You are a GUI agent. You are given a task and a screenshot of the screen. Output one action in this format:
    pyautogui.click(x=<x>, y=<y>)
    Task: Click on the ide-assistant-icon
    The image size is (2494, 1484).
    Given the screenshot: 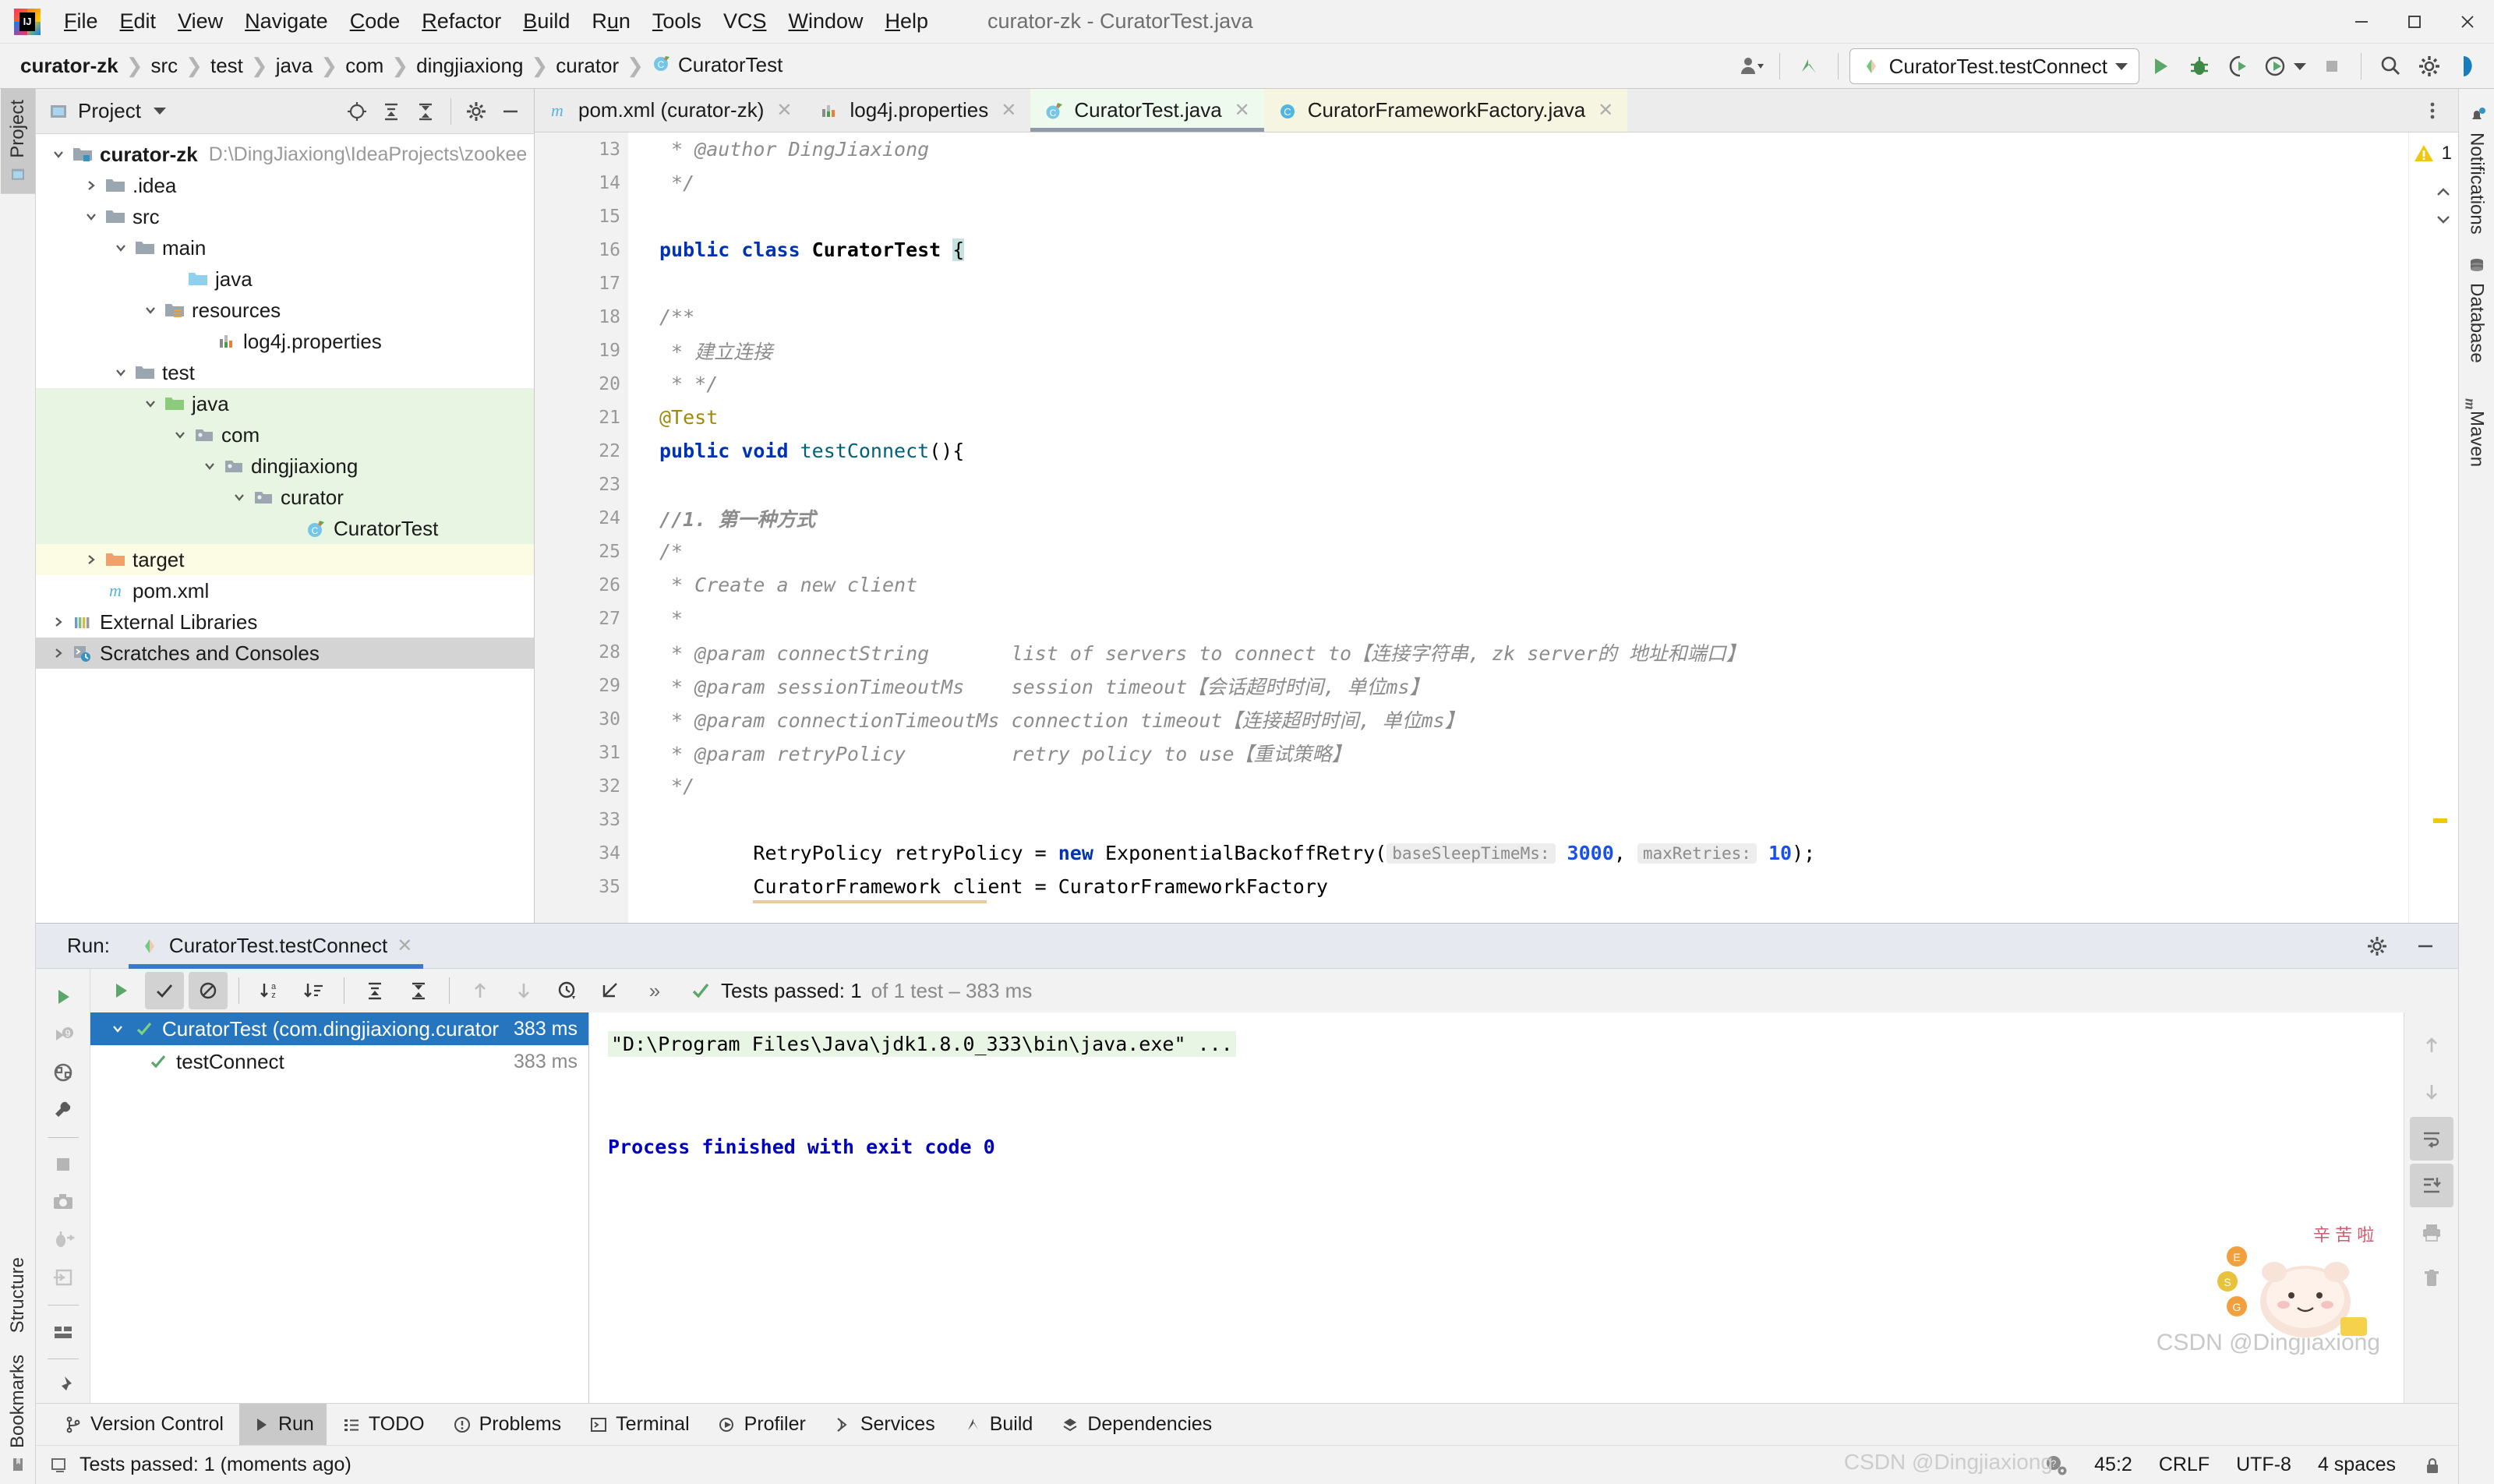 What is the action you would take?
    pyautogui.click(x=2468, y=66)
    